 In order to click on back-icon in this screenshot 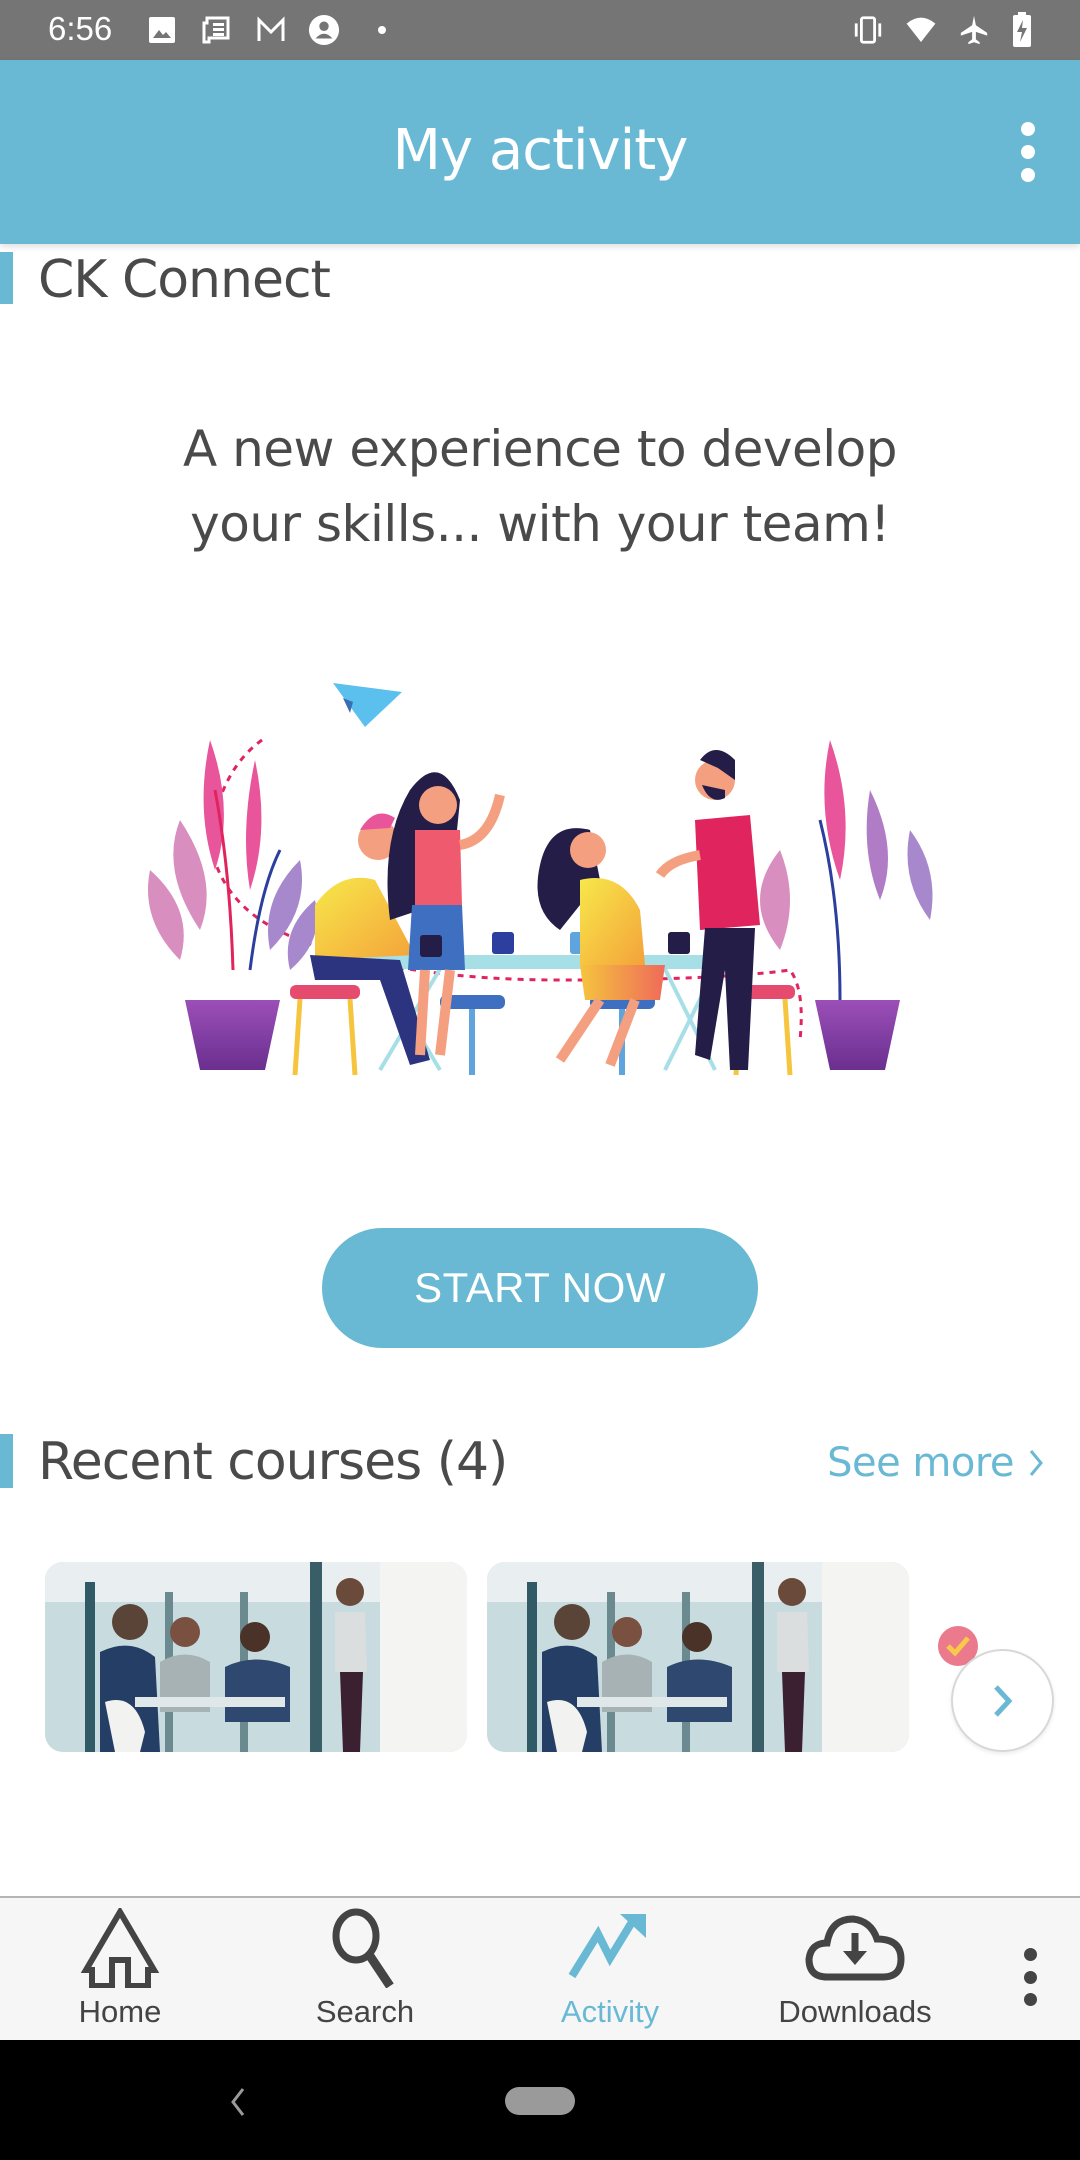, I will do `click(237, 2102)`.